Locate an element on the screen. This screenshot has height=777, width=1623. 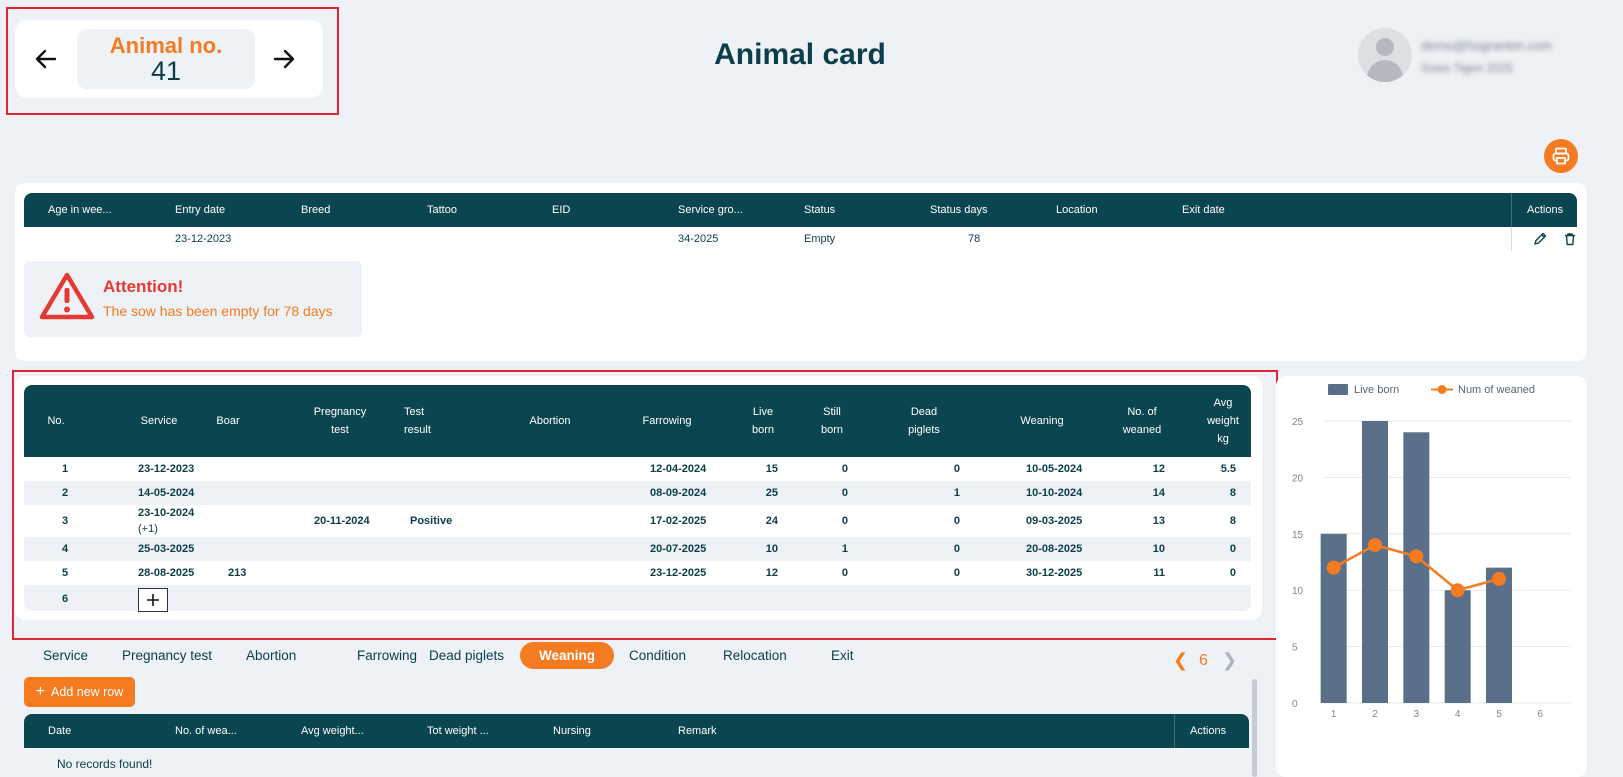
col-exit-date: Exit date is located at coordinates (1203, 210).